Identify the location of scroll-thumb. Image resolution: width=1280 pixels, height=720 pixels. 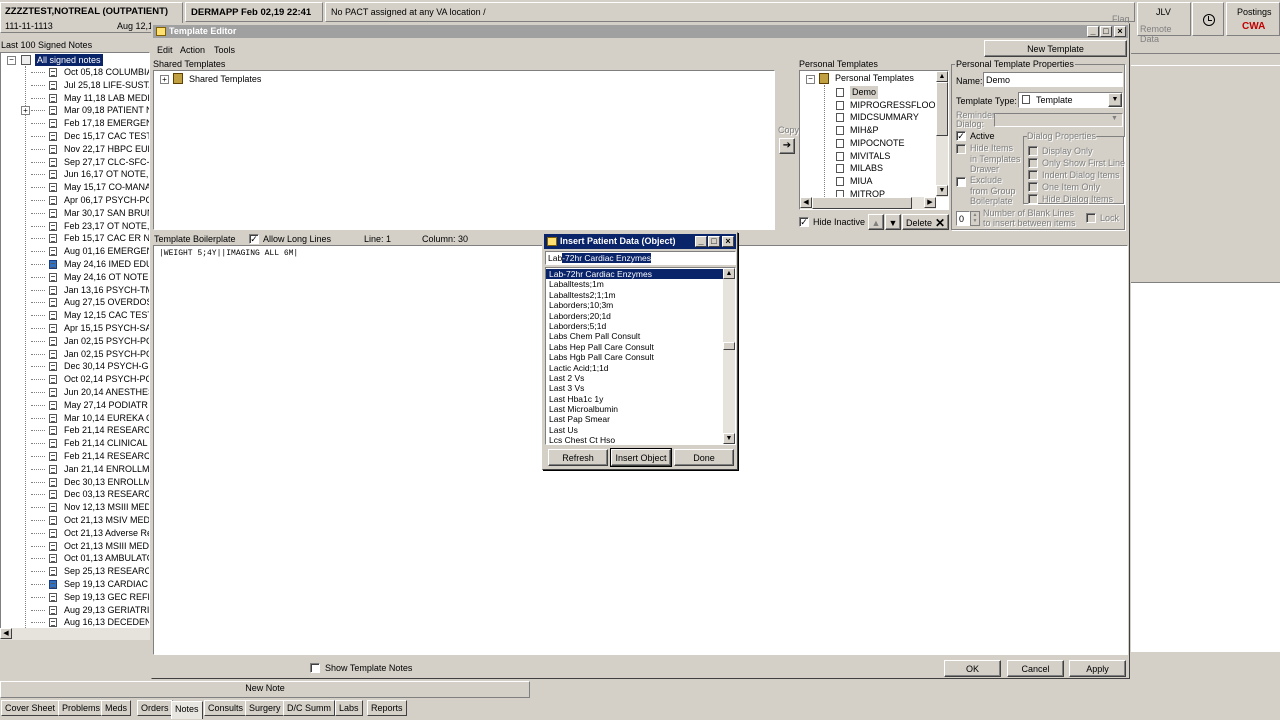
(729, 346).